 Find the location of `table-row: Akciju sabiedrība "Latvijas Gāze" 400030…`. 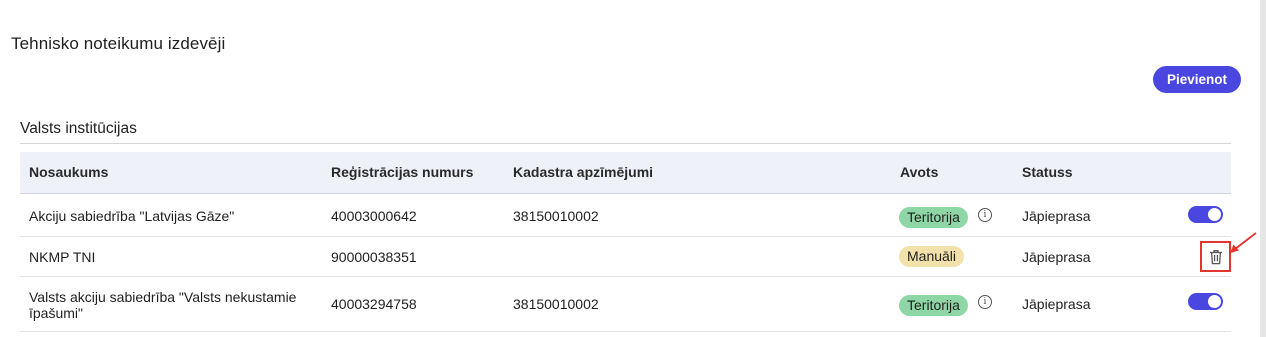

table-row: Akciju sabiedrība "Latvijas Gāze" 400030… is located at coordinates (625, 215).